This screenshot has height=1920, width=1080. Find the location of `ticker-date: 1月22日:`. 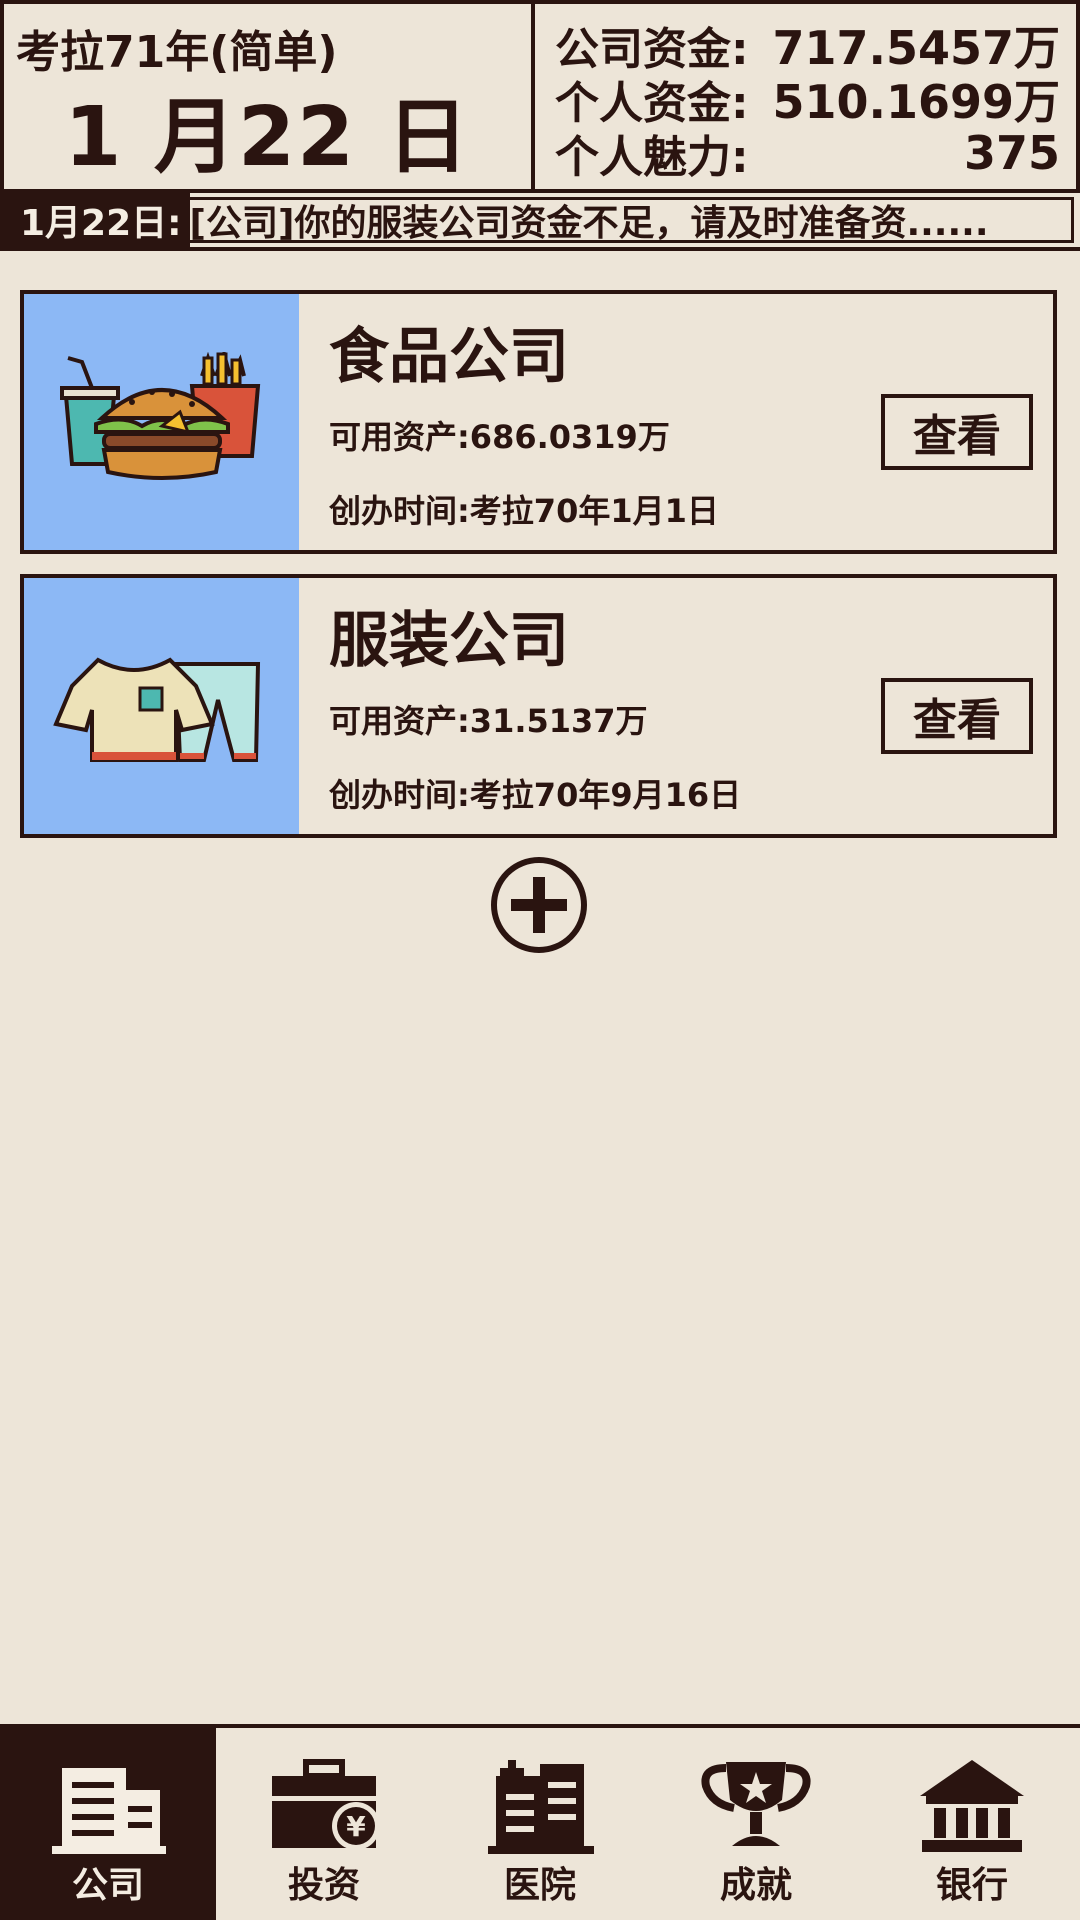

ticker-date: 1月22日: is located at coordinates (95, 220).